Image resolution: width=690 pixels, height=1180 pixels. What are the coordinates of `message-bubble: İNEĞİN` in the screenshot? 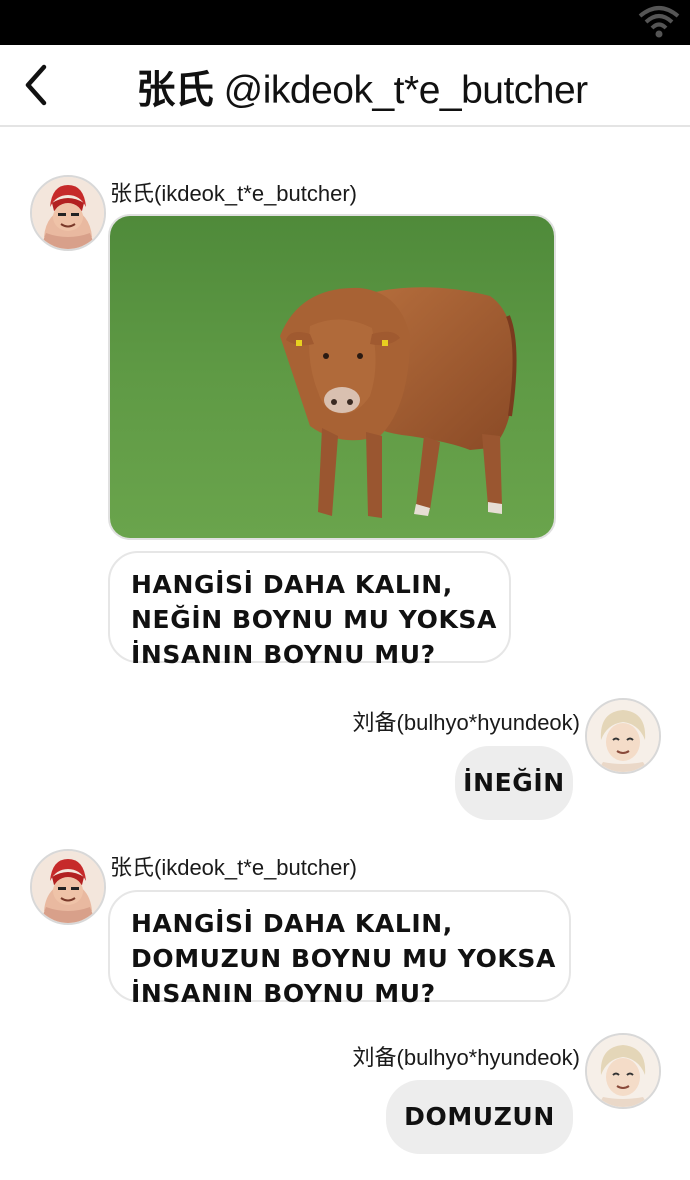 It's located at (514, 783).